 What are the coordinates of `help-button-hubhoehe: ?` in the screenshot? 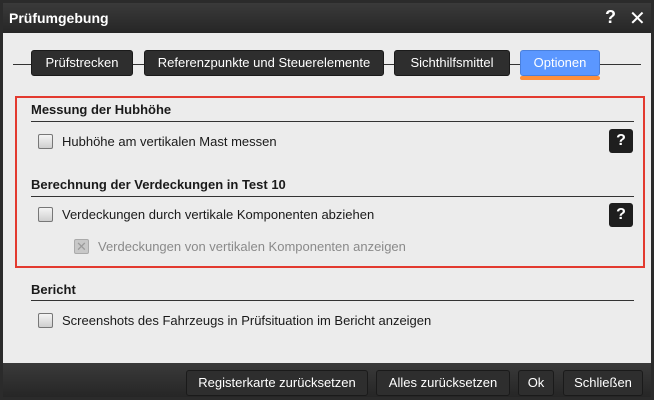 It's located at (621, 141).